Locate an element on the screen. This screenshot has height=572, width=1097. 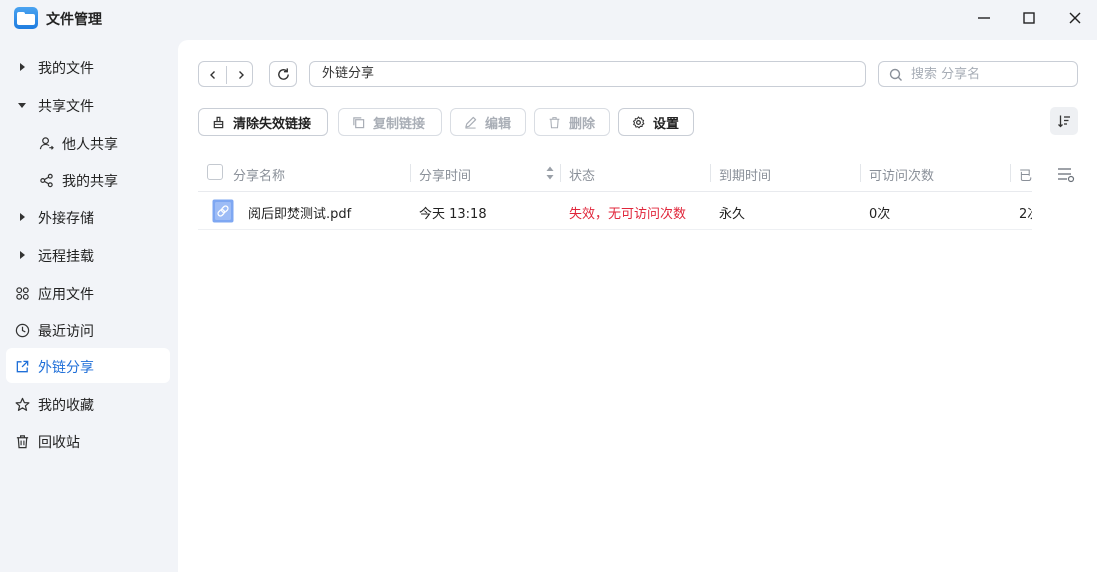
sort-icon is located at coordinates (1064, 121).